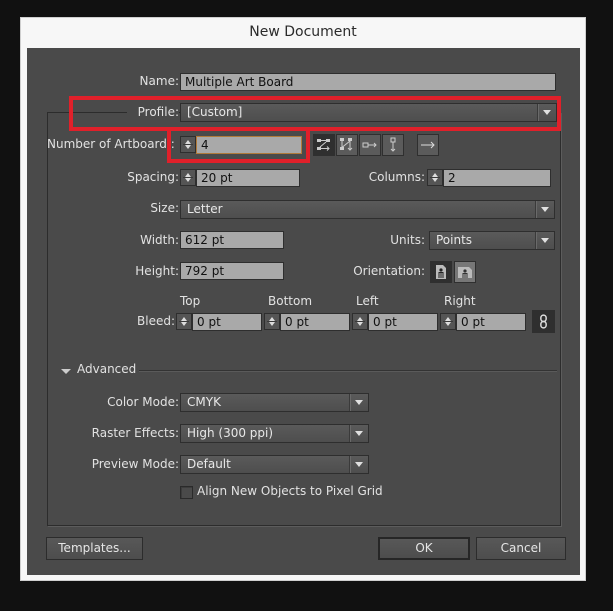 The height and width of the screenshot is (611, 613). Describe the element at coordinates (521, 548) in the screenshot. I see `cancel-button: Cancel` at that location.